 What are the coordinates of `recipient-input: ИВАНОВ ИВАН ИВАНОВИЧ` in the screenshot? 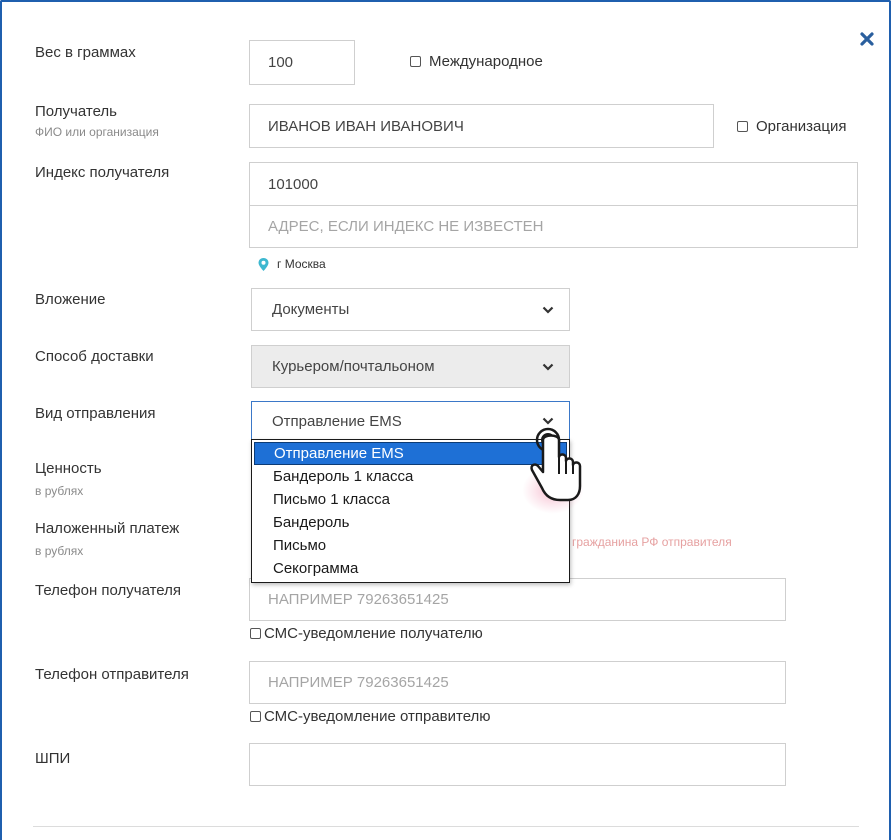 It's located at (481, 126).